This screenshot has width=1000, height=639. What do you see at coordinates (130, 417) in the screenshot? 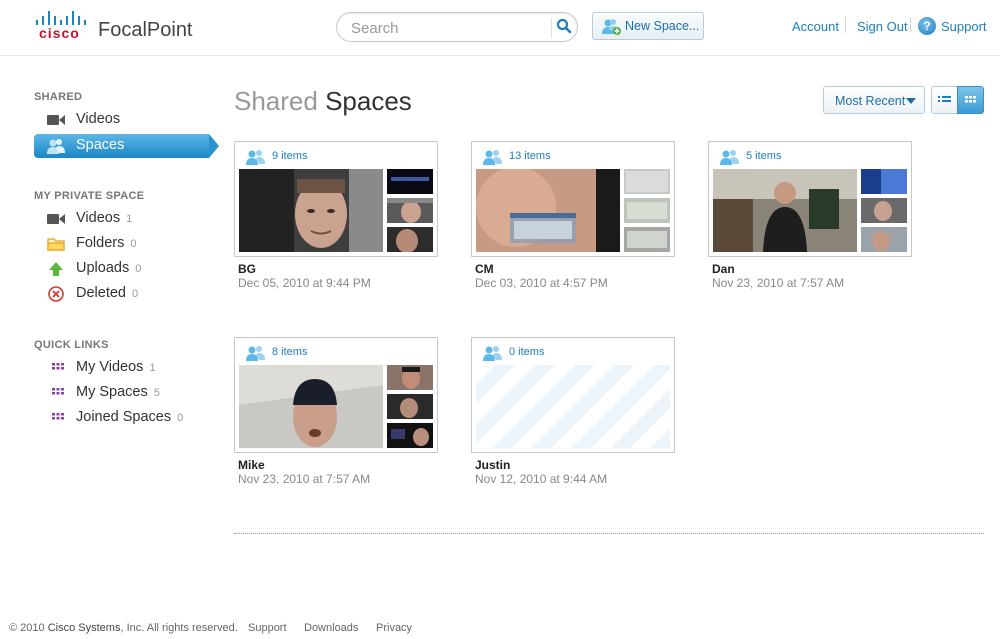
I see `sidebar-item-label: Joined Spaces 0` at bounding box center [130, 417].